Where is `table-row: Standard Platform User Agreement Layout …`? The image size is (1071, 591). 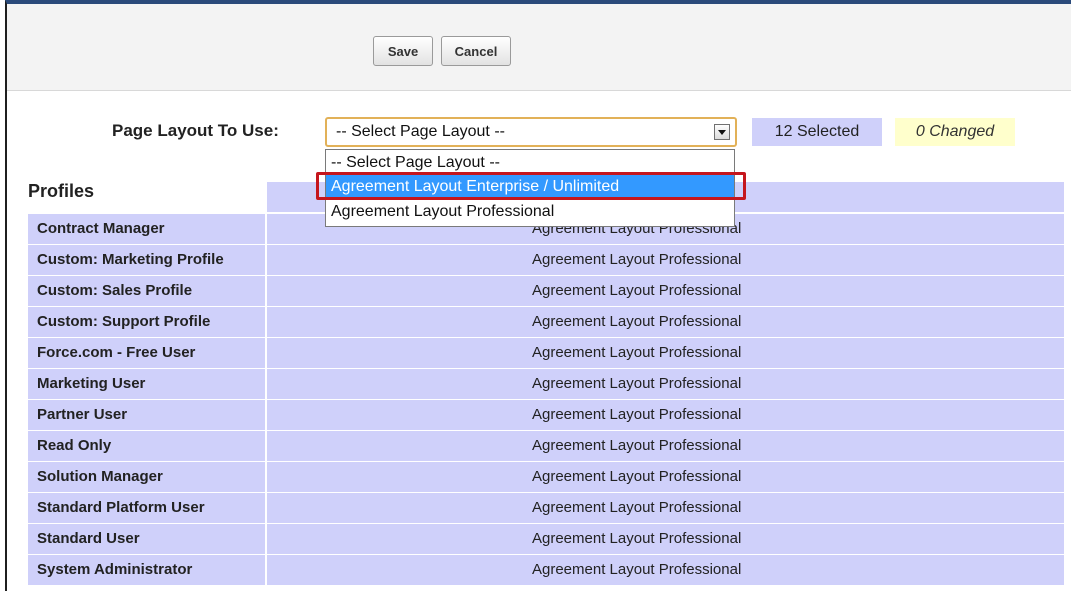 table-row: Standard Platform User Agreement Layout … is located at coordinates (546, 508).